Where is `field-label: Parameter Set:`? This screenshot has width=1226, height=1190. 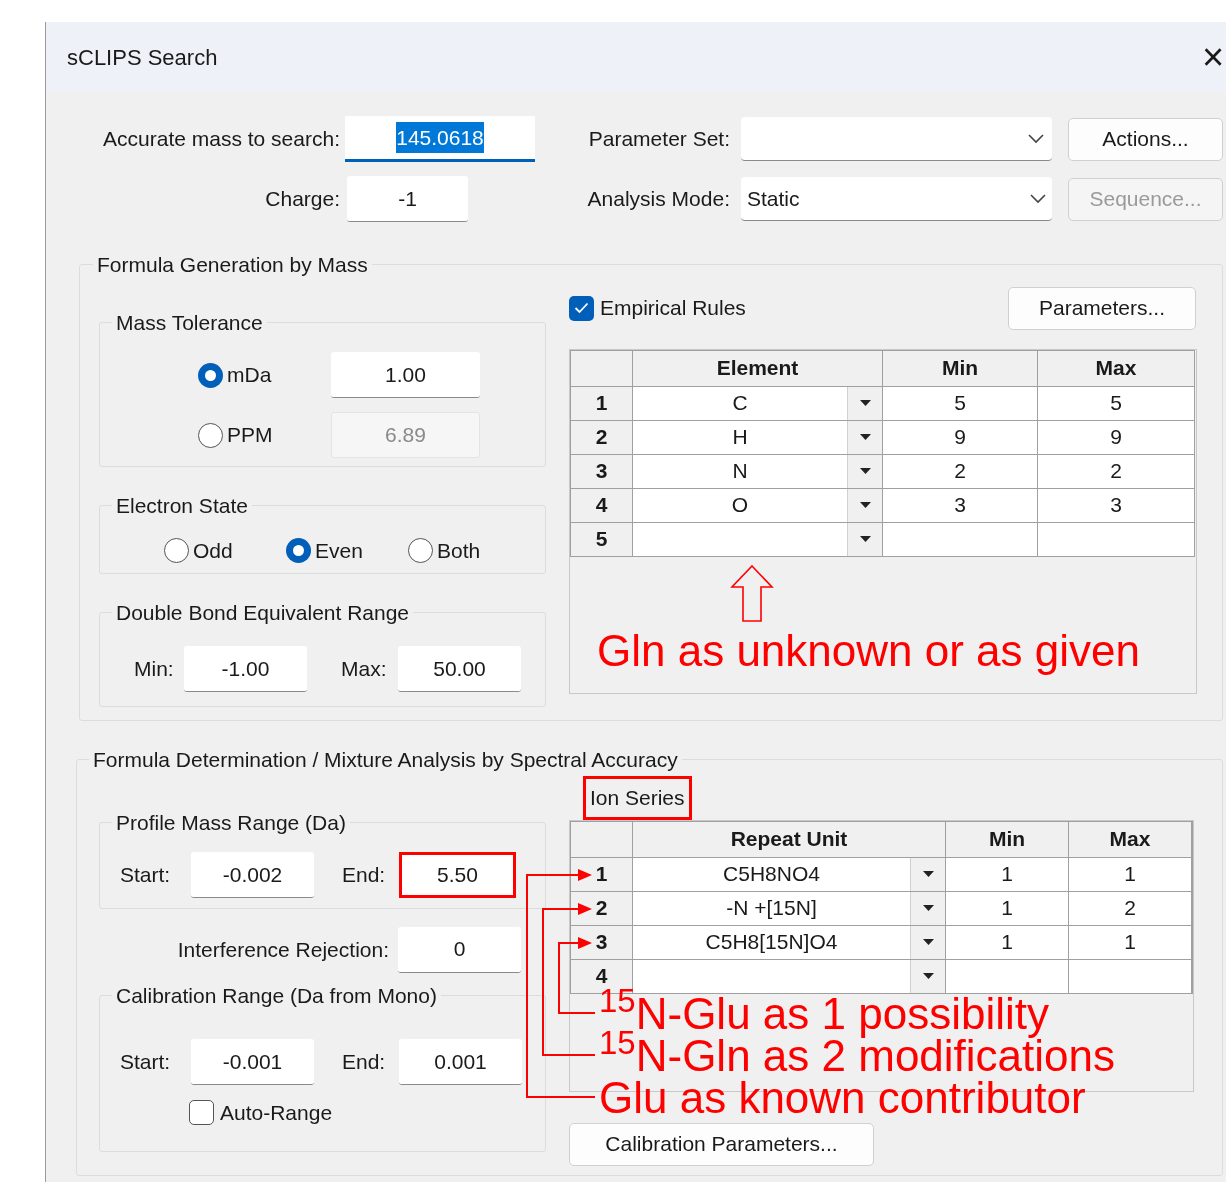 field-label: Parameter Set: is located at coordinates (658, 139).